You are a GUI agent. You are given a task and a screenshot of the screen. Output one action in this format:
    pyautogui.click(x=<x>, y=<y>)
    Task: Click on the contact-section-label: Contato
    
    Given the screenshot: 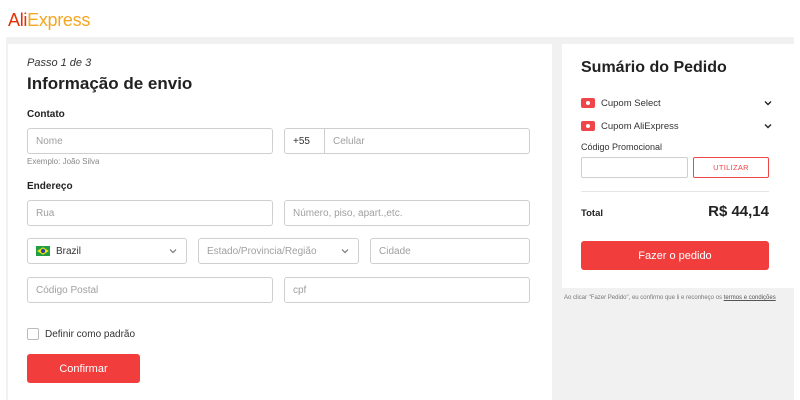 What is the action you would take?
    pyautogui.click(x=46, y=114)
    